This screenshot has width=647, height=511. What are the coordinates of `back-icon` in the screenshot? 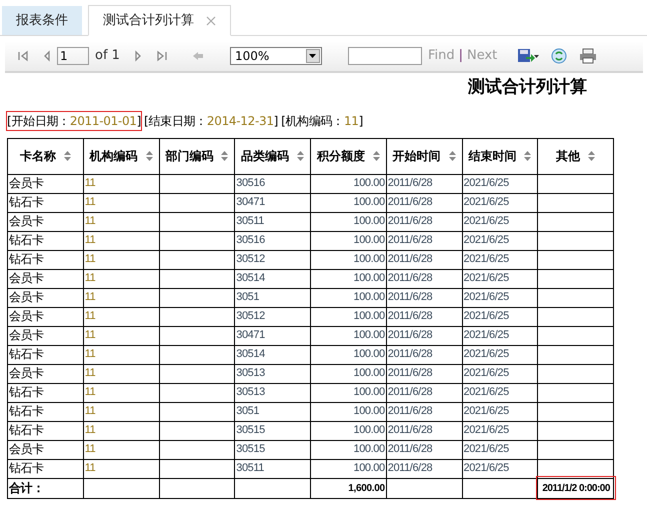 It's located at (198, 56).